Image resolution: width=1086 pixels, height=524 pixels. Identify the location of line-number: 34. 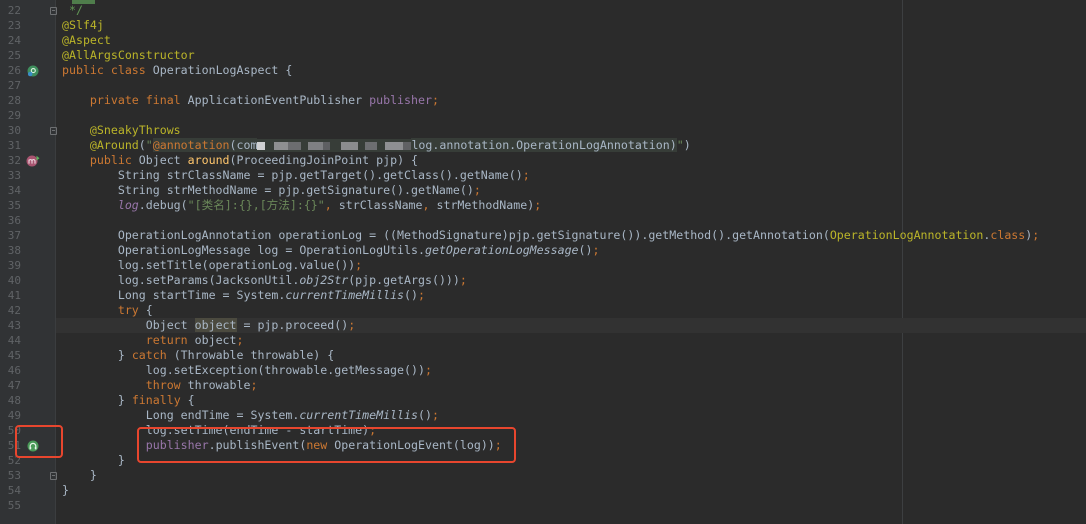
(11, 190).